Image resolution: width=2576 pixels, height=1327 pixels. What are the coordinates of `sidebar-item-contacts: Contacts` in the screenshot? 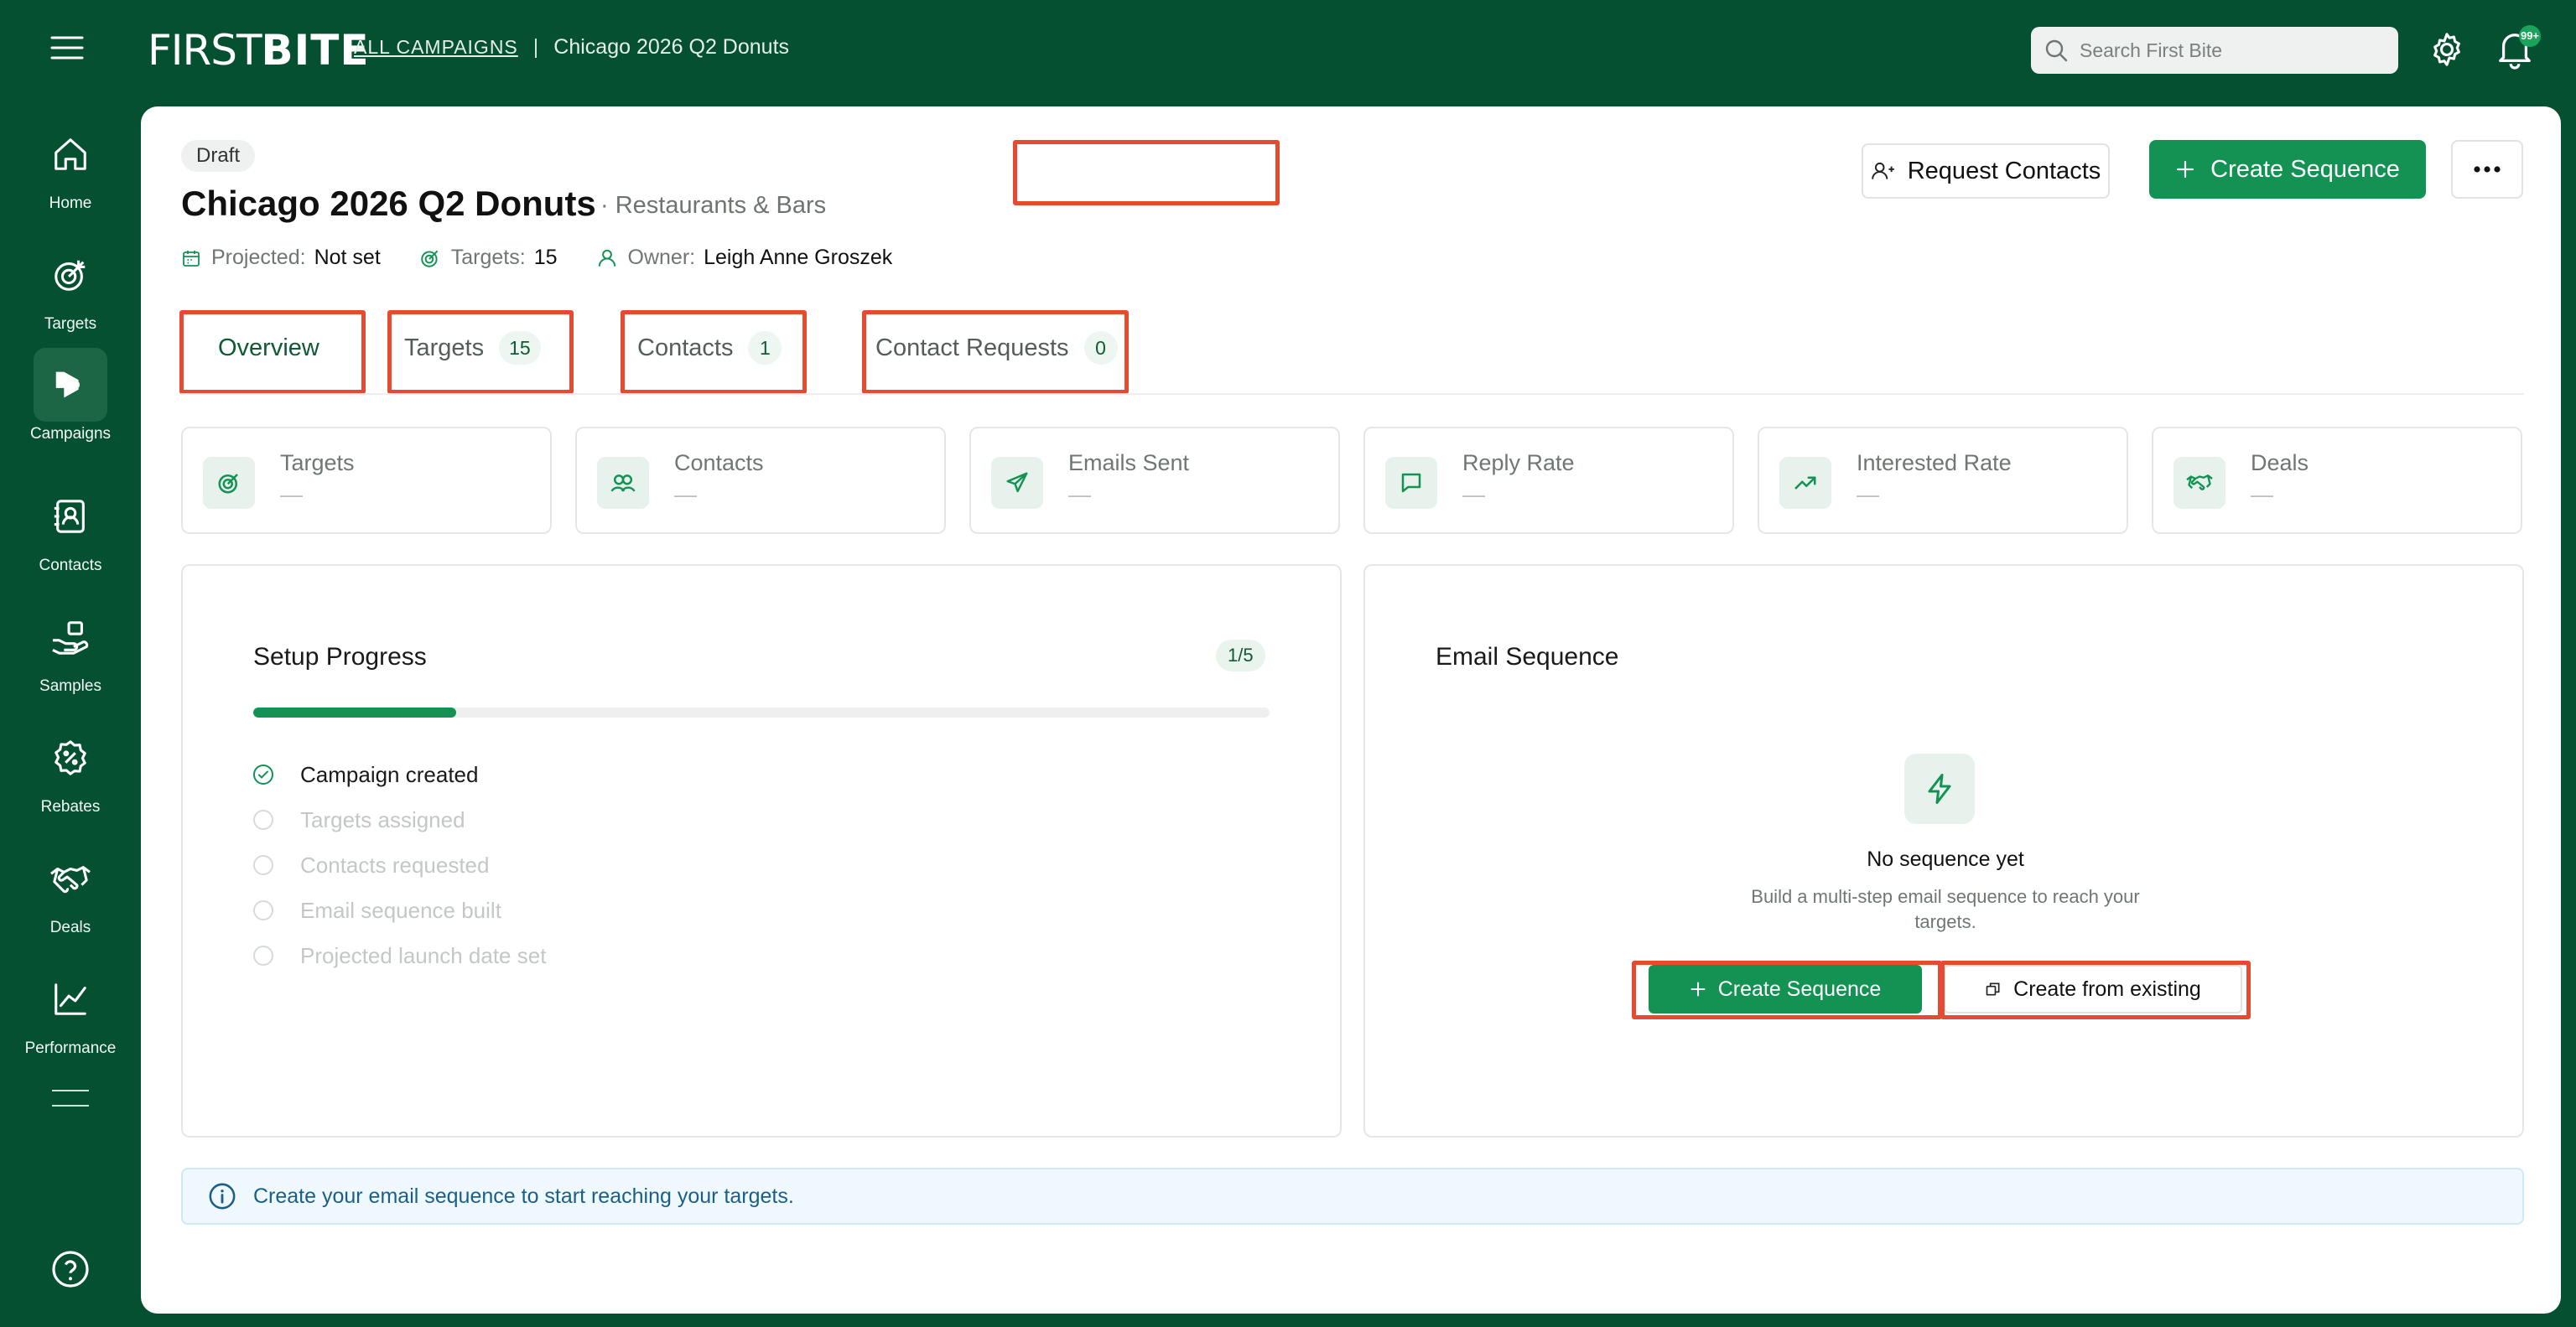 It's located at (70, 533).